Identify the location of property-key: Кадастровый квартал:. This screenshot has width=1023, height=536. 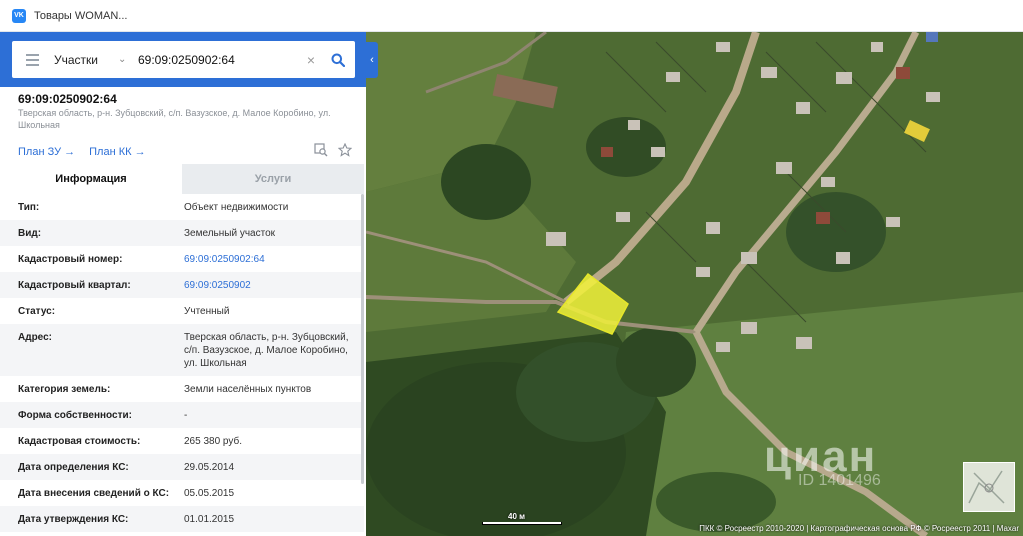
(74, 285).